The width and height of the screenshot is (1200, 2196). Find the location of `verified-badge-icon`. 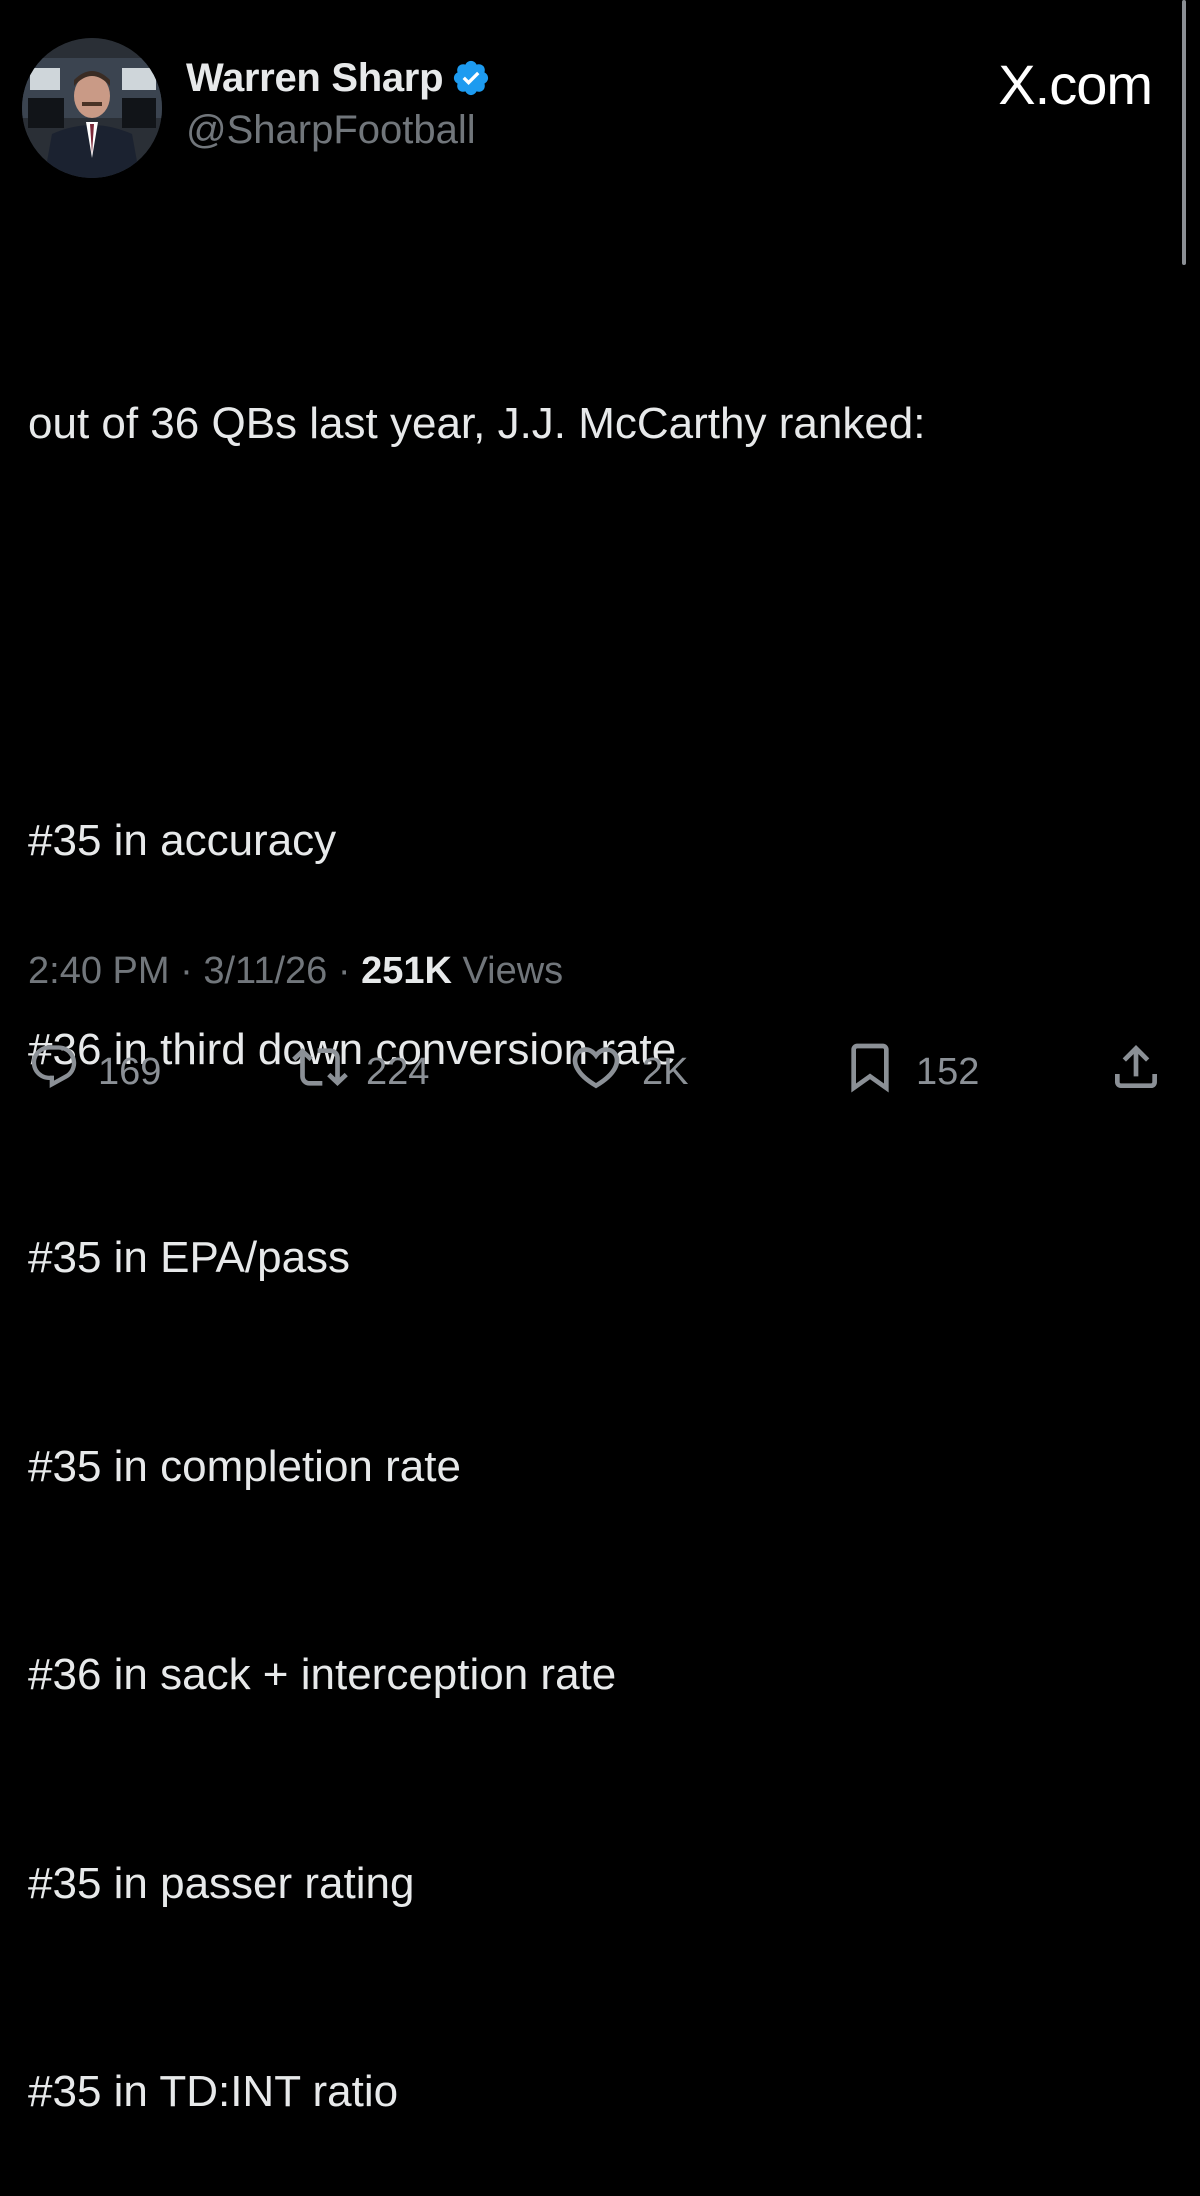

verified-badge-icon is located at coordinates (471, 78).